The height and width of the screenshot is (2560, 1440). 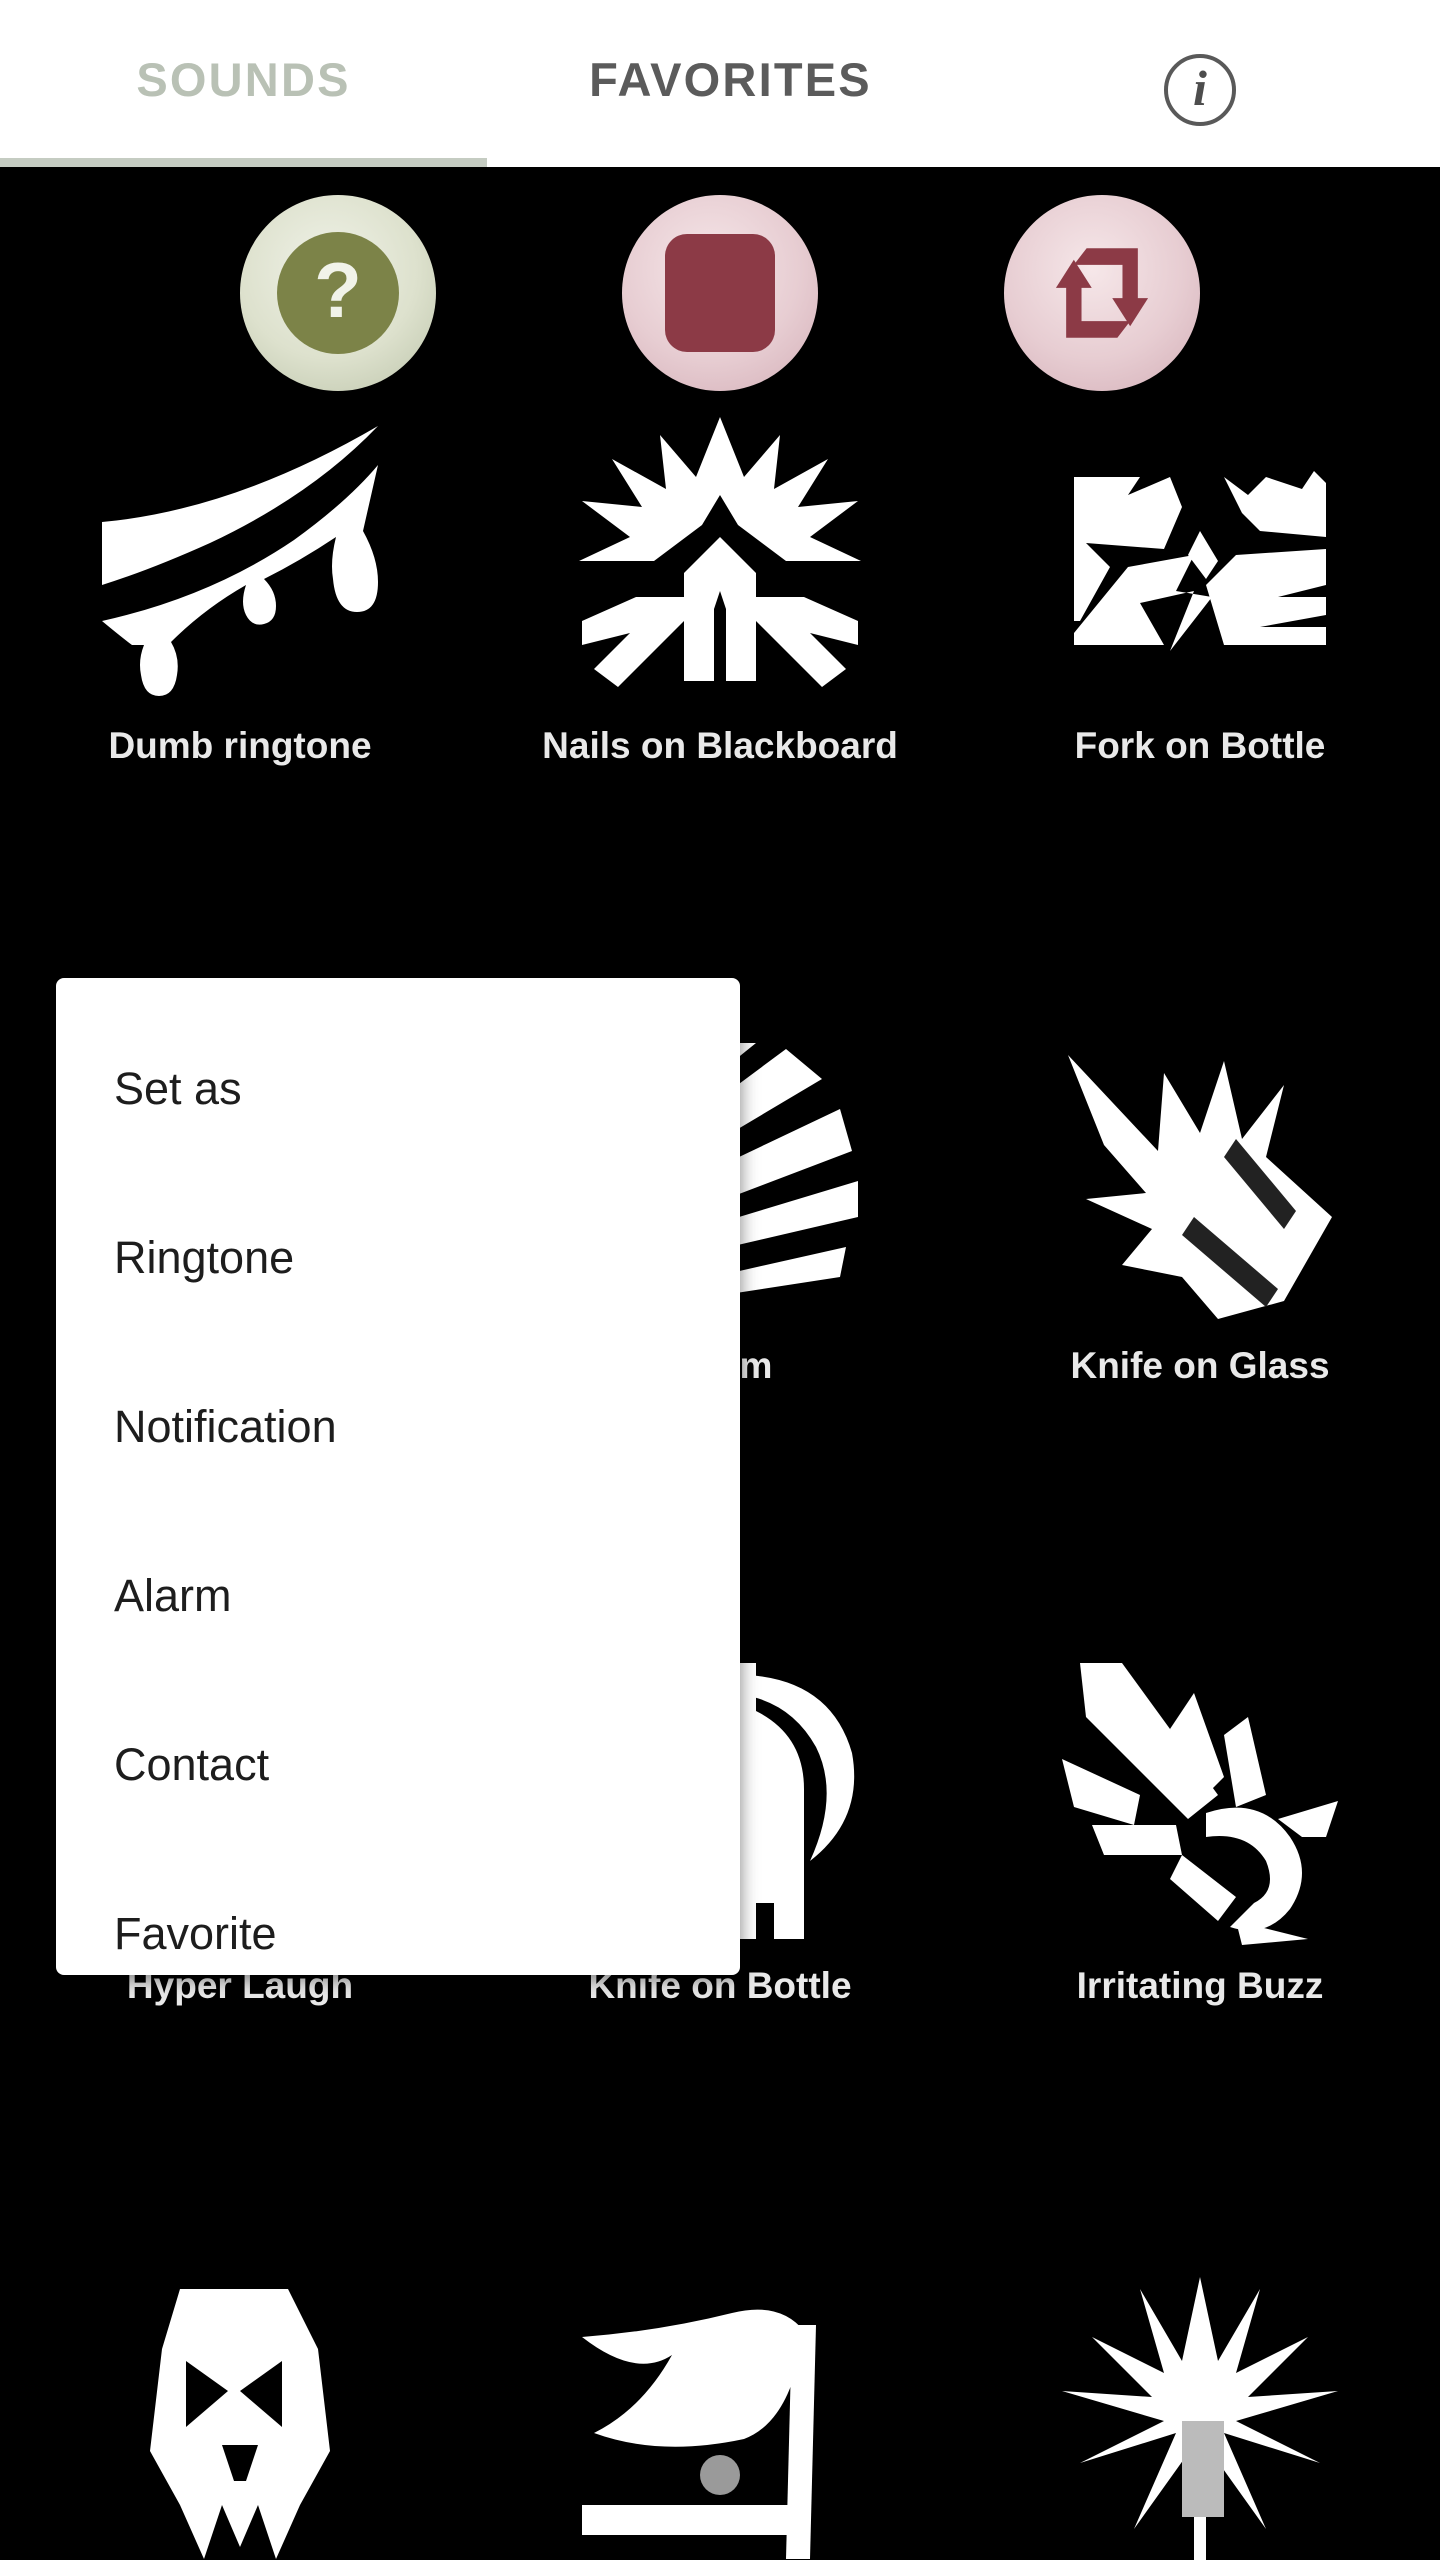 I want to click on question-mark-icon: ?, so click(x=338, y=293).